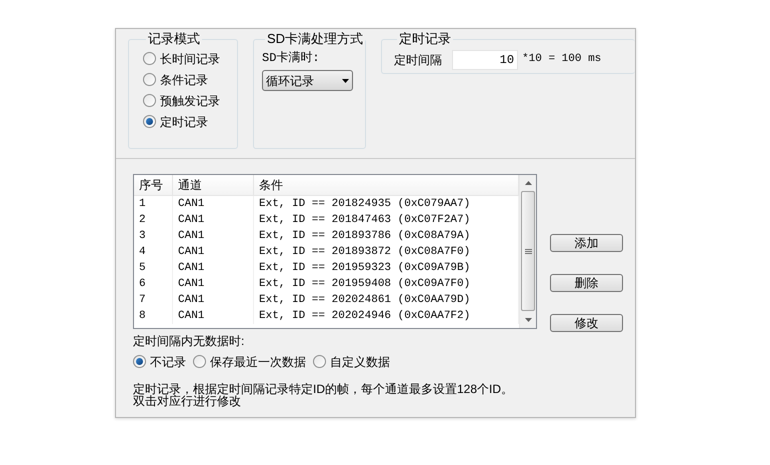  Describe the element at coordinates (190, 100) in the screenshot. I see `radio-option: 预触发记录` at that location.